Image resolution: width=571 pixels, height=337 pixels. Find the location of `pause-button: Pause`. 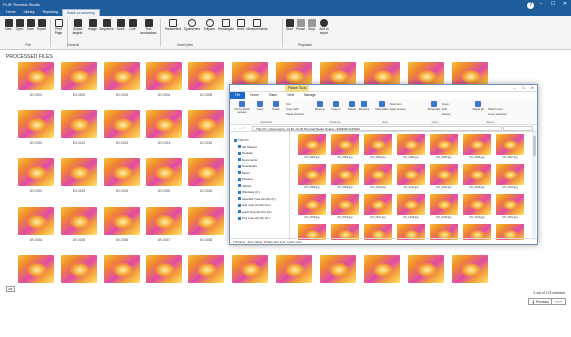

pause-button: Pause is located at coordinates (300, 25).